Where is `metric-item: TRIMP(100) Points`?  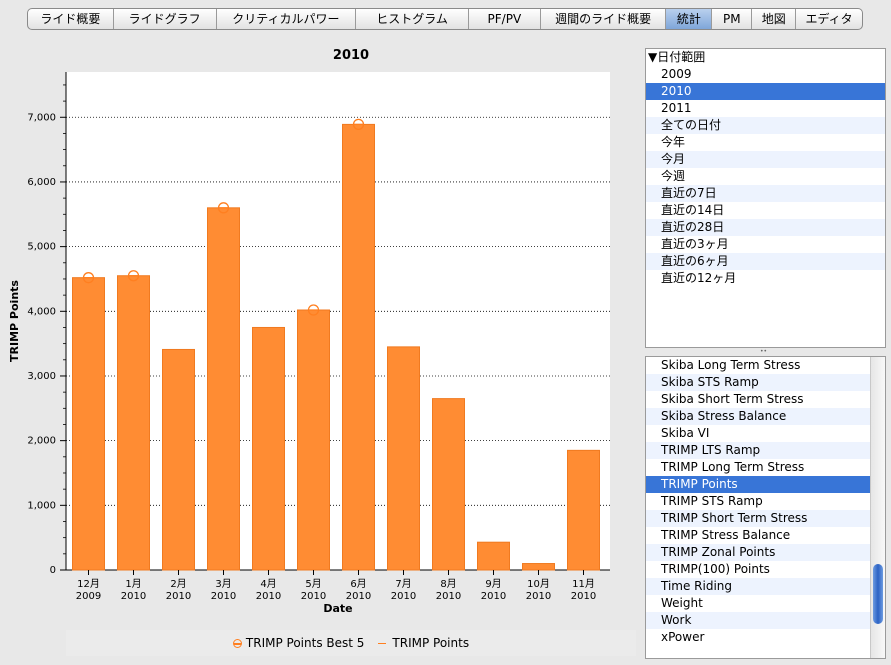
metric-item: TRIMP(100) Points is located at coordinates (758, 569).